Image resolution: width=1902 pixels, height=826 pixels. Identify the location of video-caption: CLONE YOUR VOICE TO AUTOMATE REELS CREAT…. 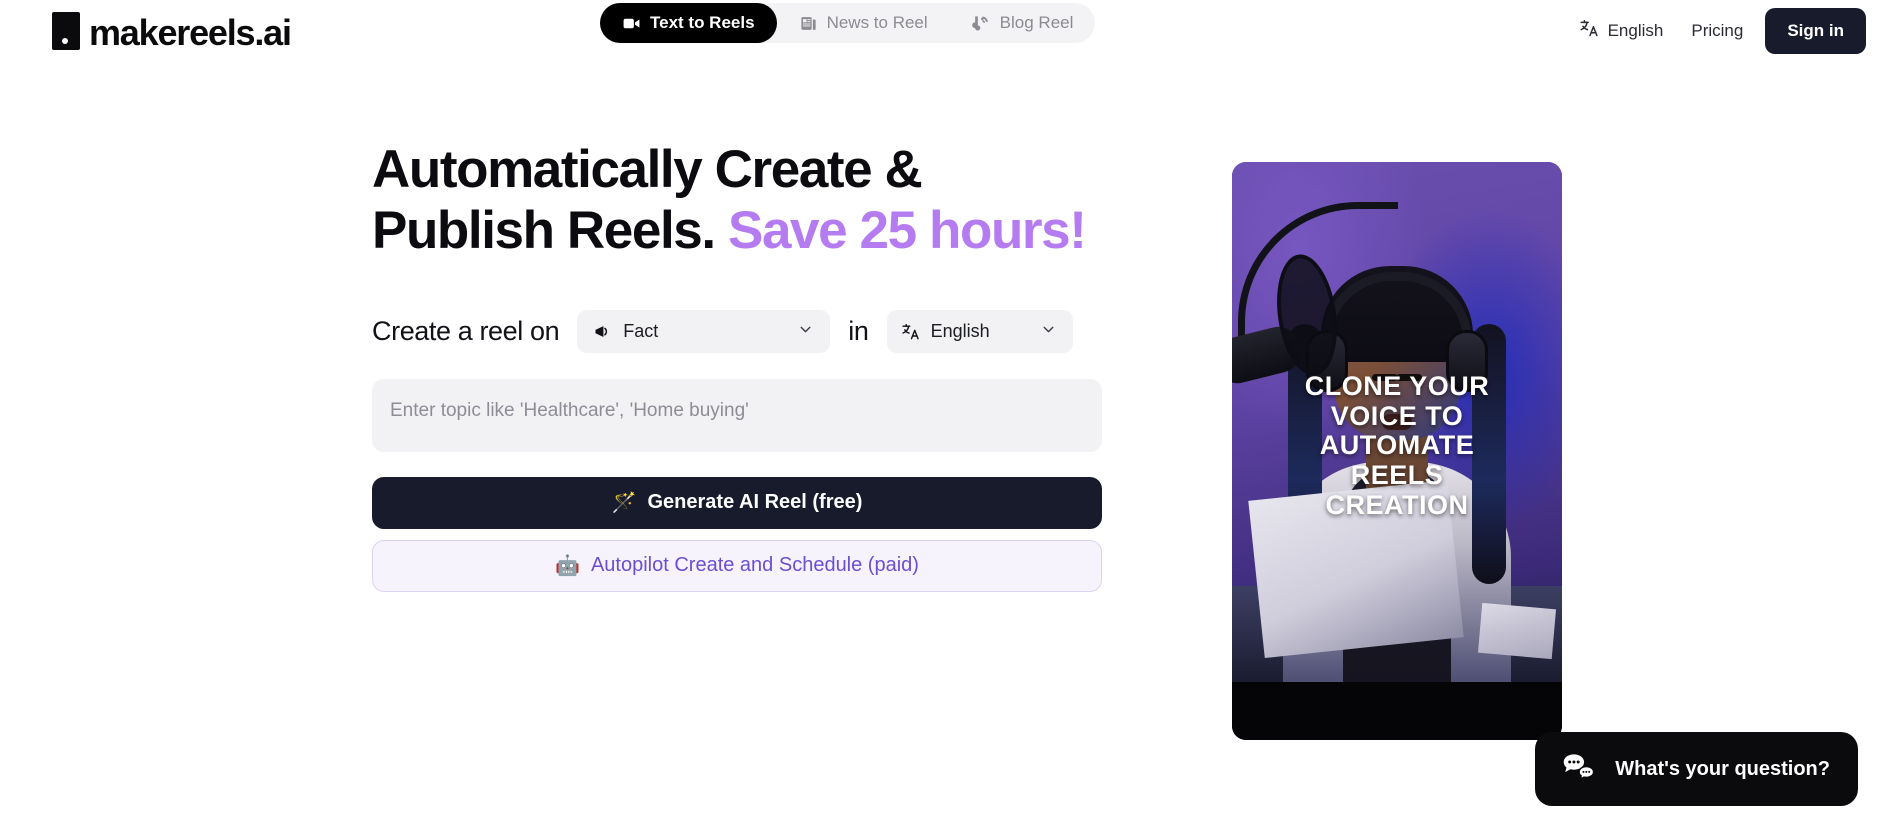
(1397, 445).